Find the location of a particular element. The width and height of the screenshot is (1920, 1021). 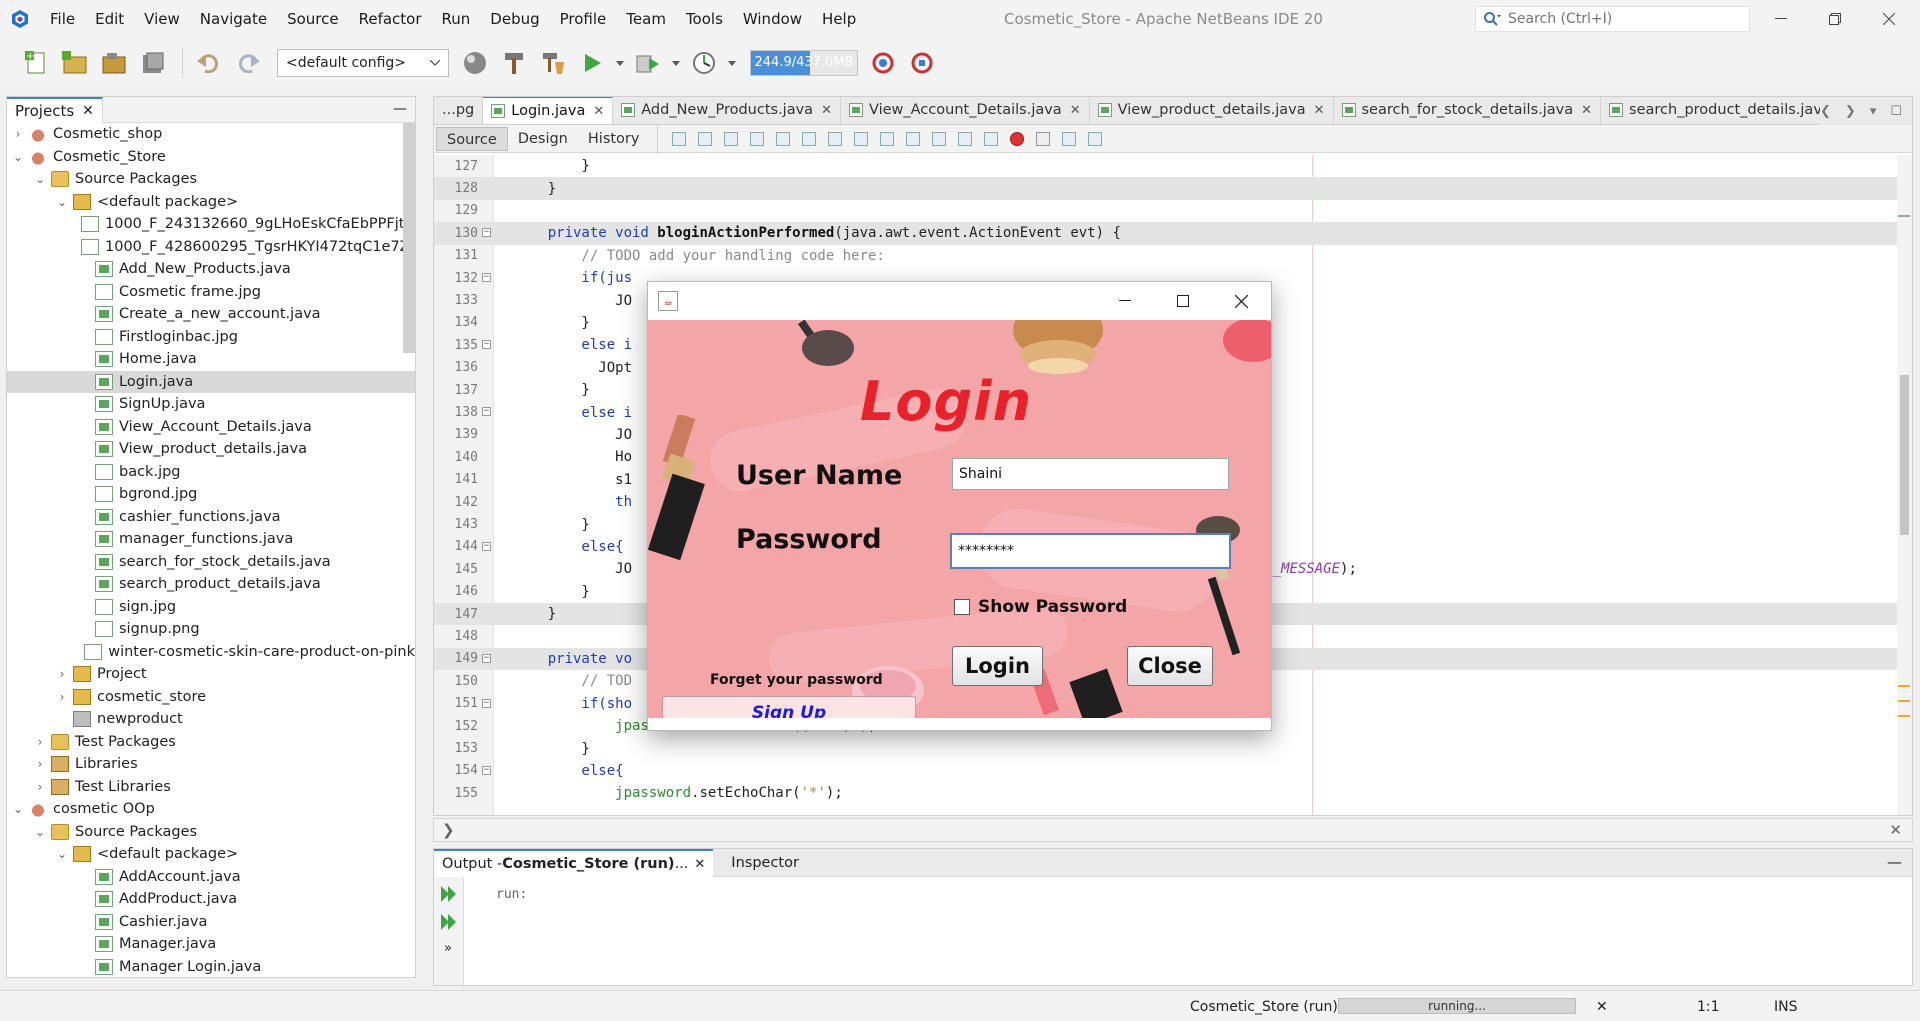

profile-dropdown-icon is located at coordinates (732, 63).